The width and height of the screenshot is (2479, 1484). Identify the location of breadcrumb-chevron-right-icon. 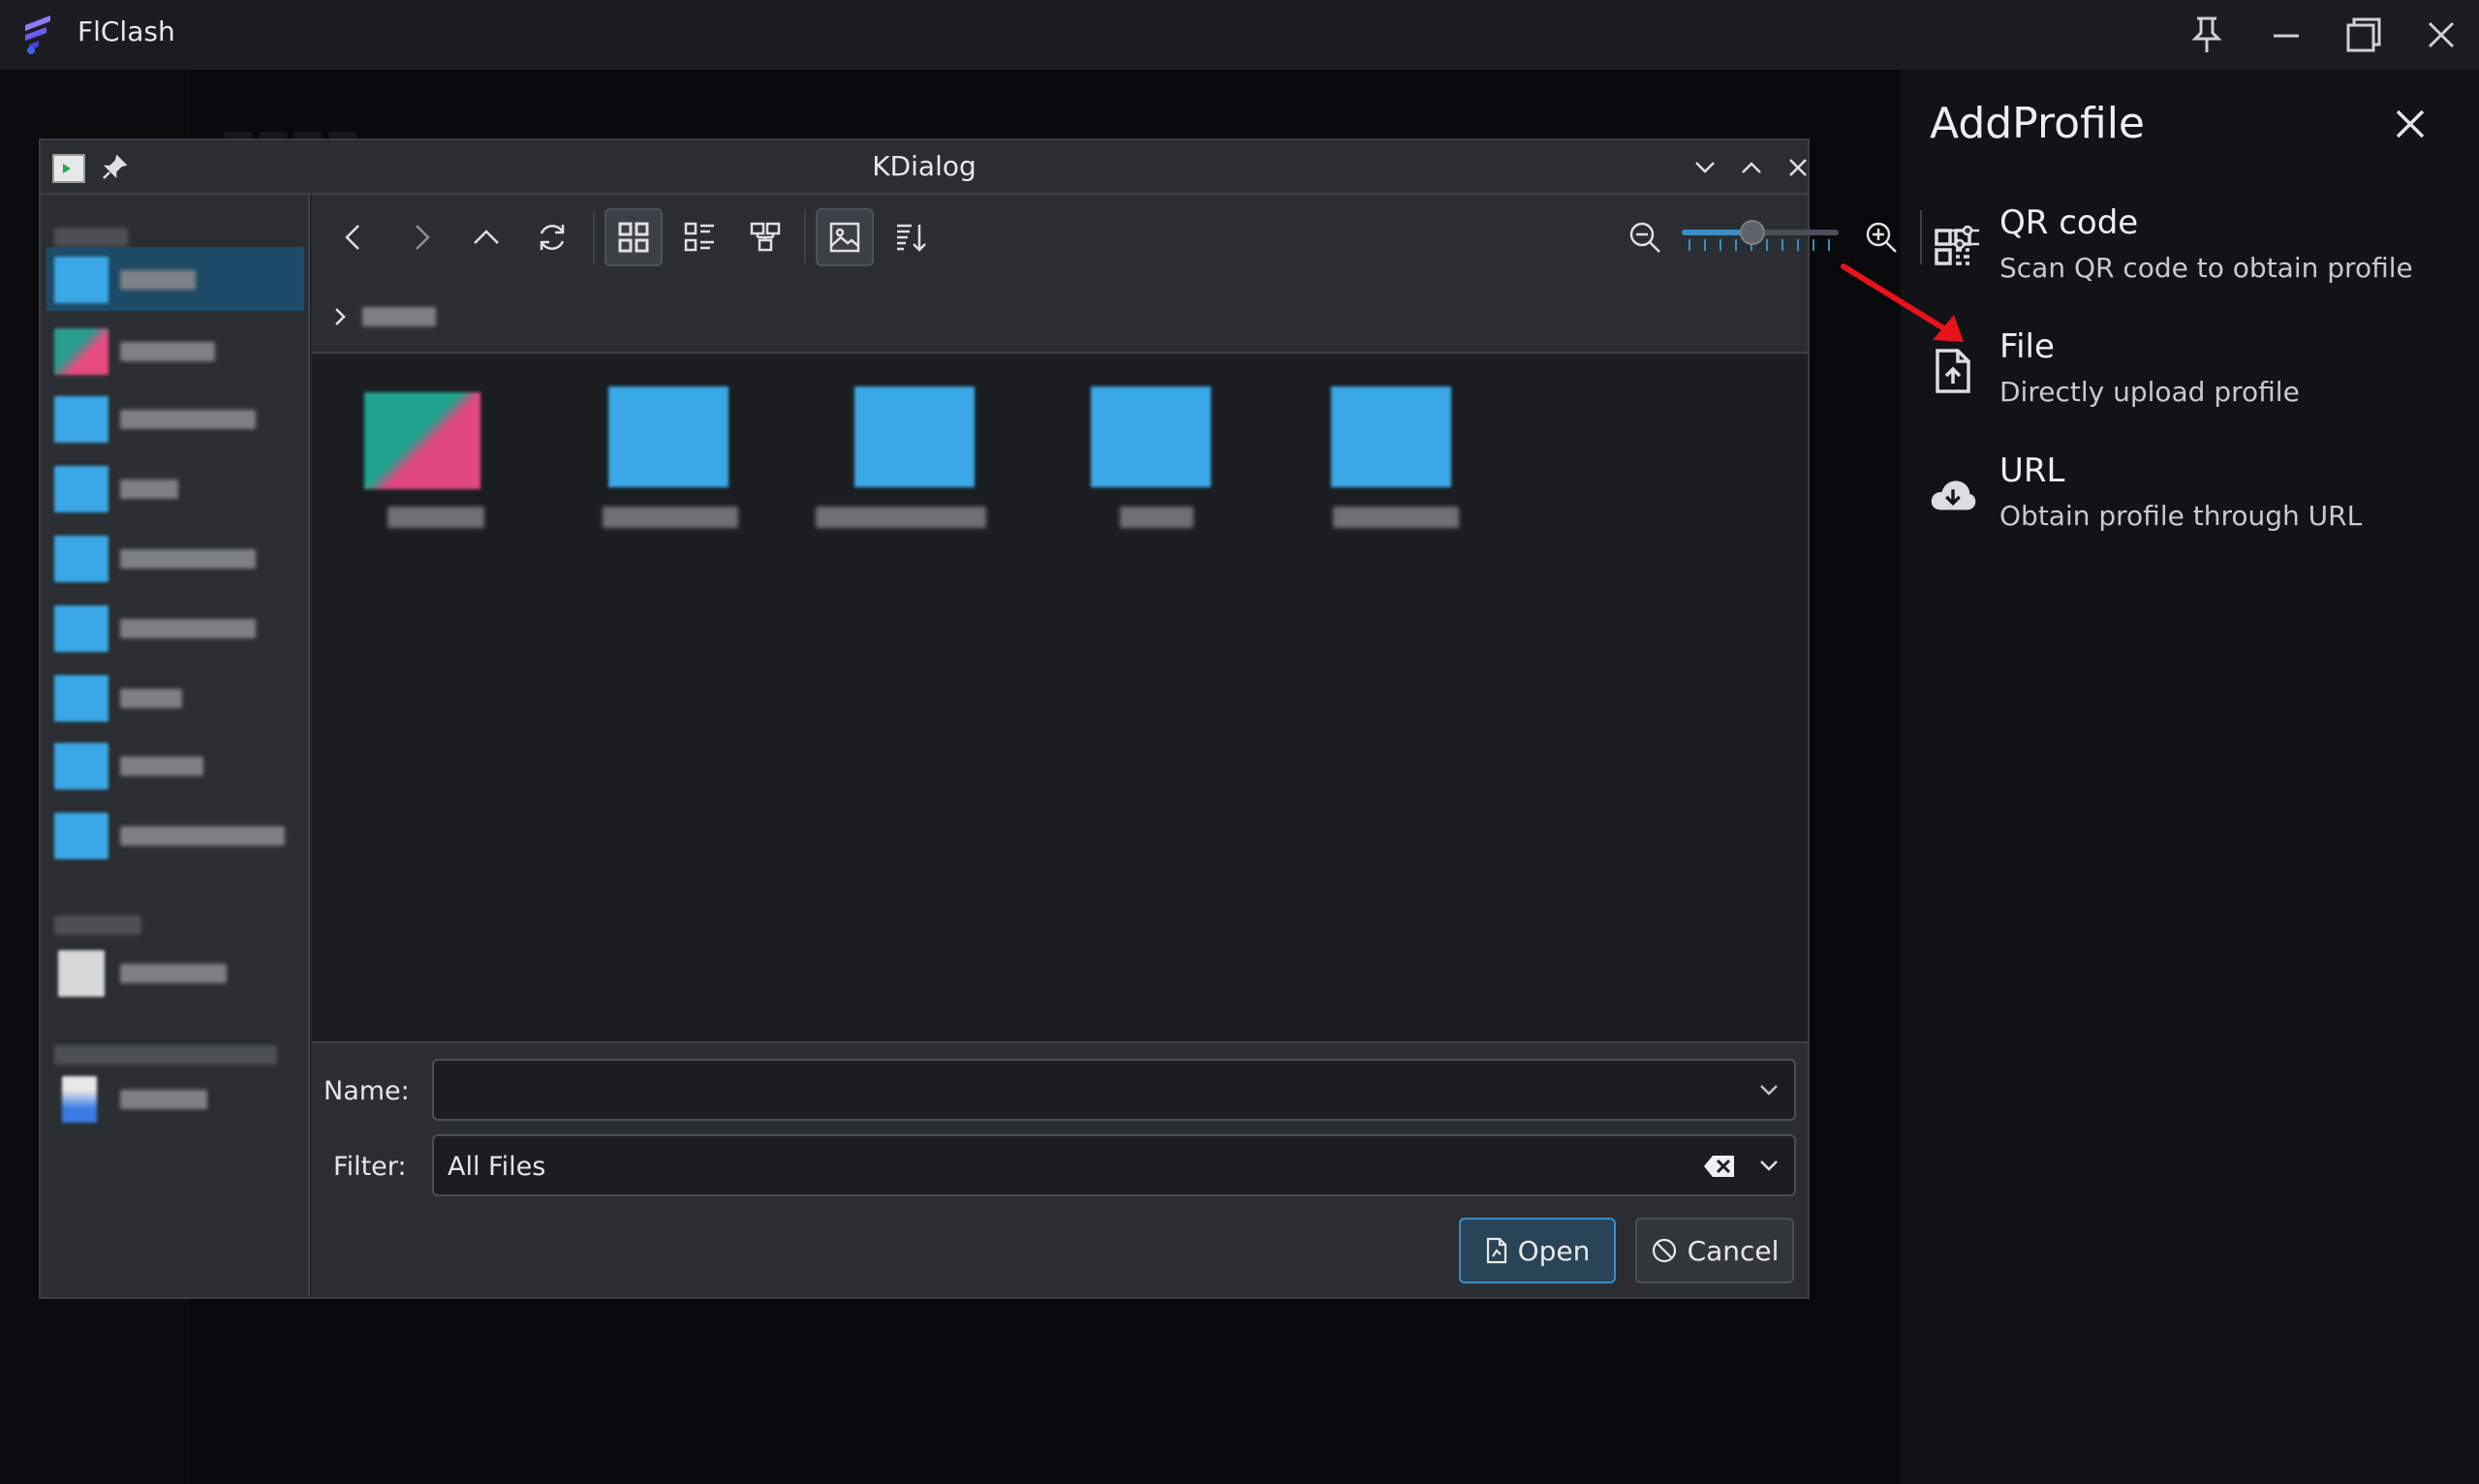
(340, 316).